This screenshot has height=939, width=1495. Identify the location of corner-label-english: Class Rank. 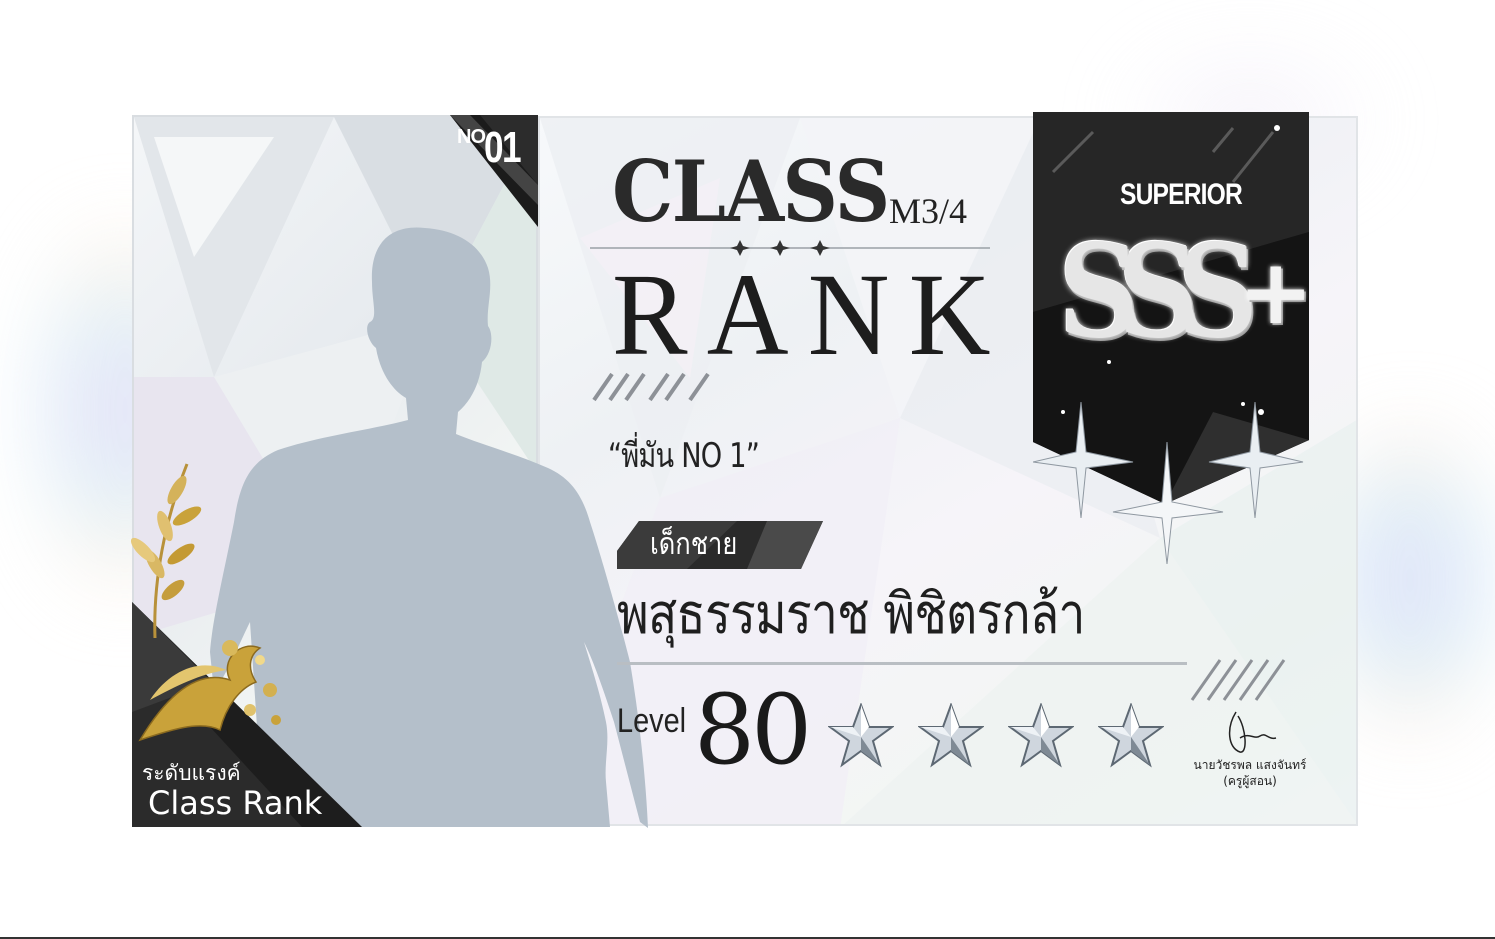
(235, 803).